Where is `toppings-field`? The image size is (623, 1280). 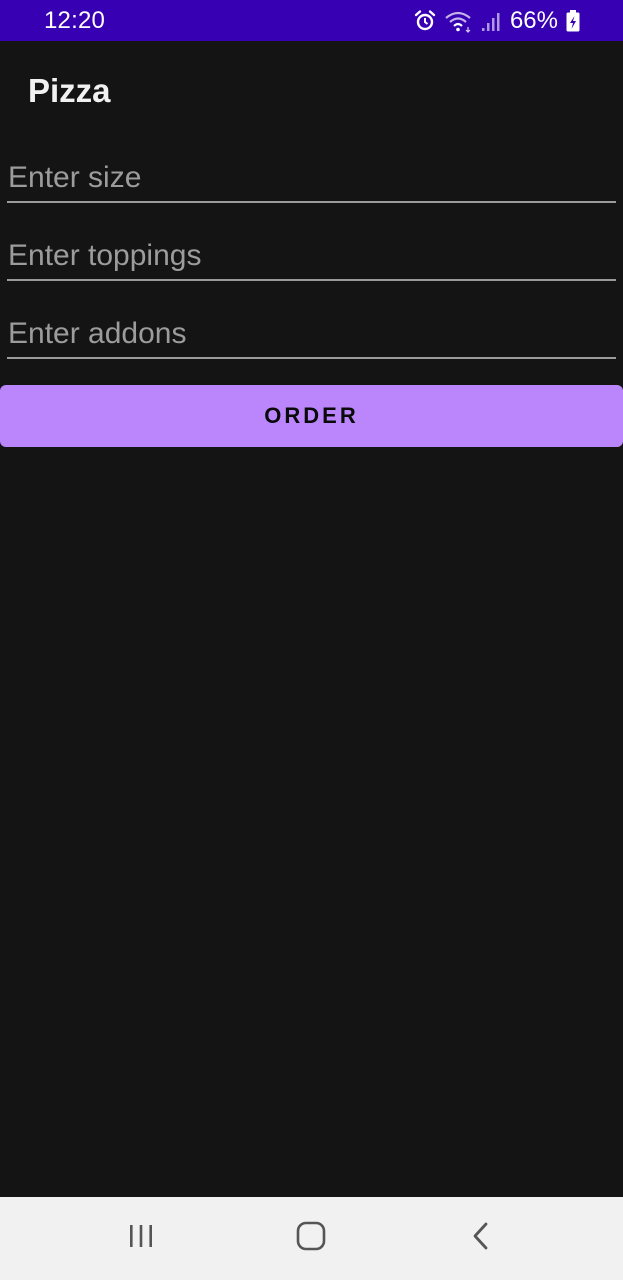
toppings-field is located at coordinates (311, 259).